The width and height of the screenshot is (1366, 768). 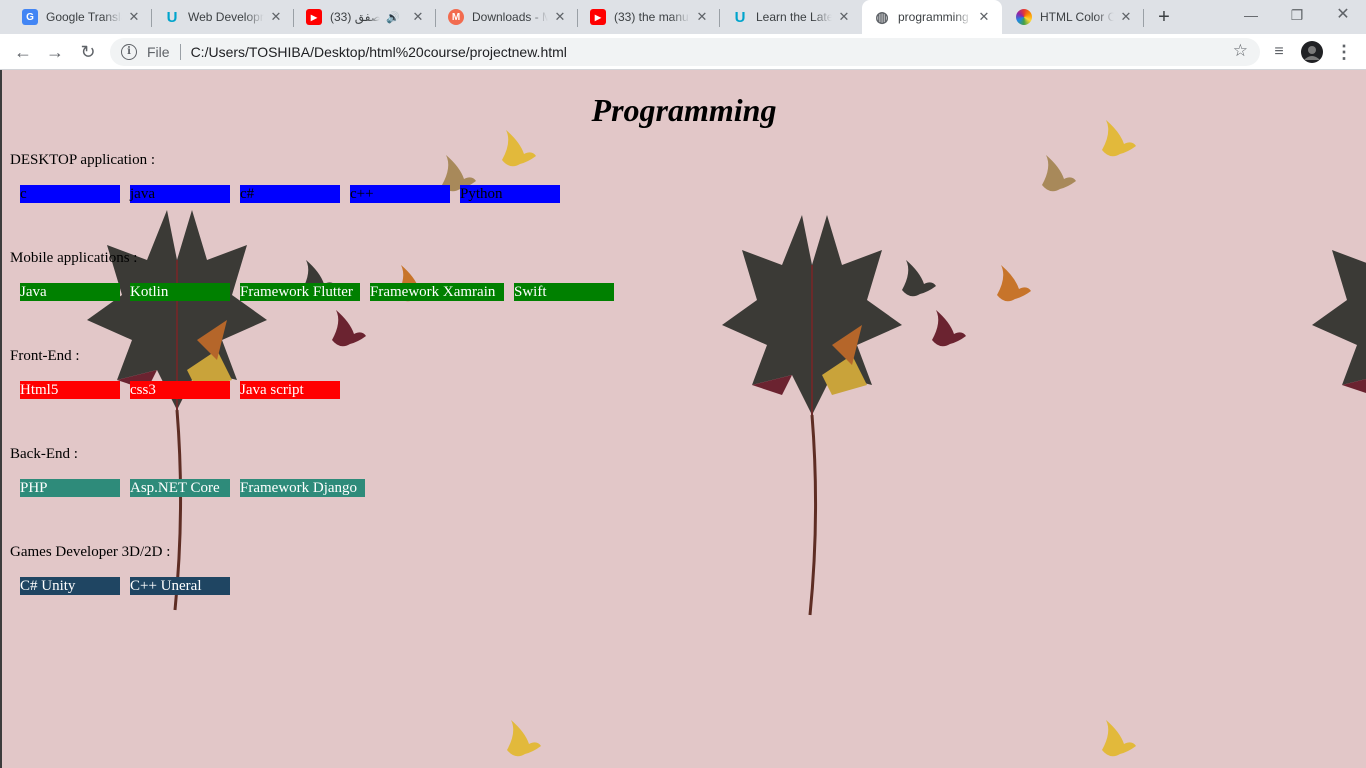 I want to click on back-end-item: Framework Django, so click(x=302, y=488).